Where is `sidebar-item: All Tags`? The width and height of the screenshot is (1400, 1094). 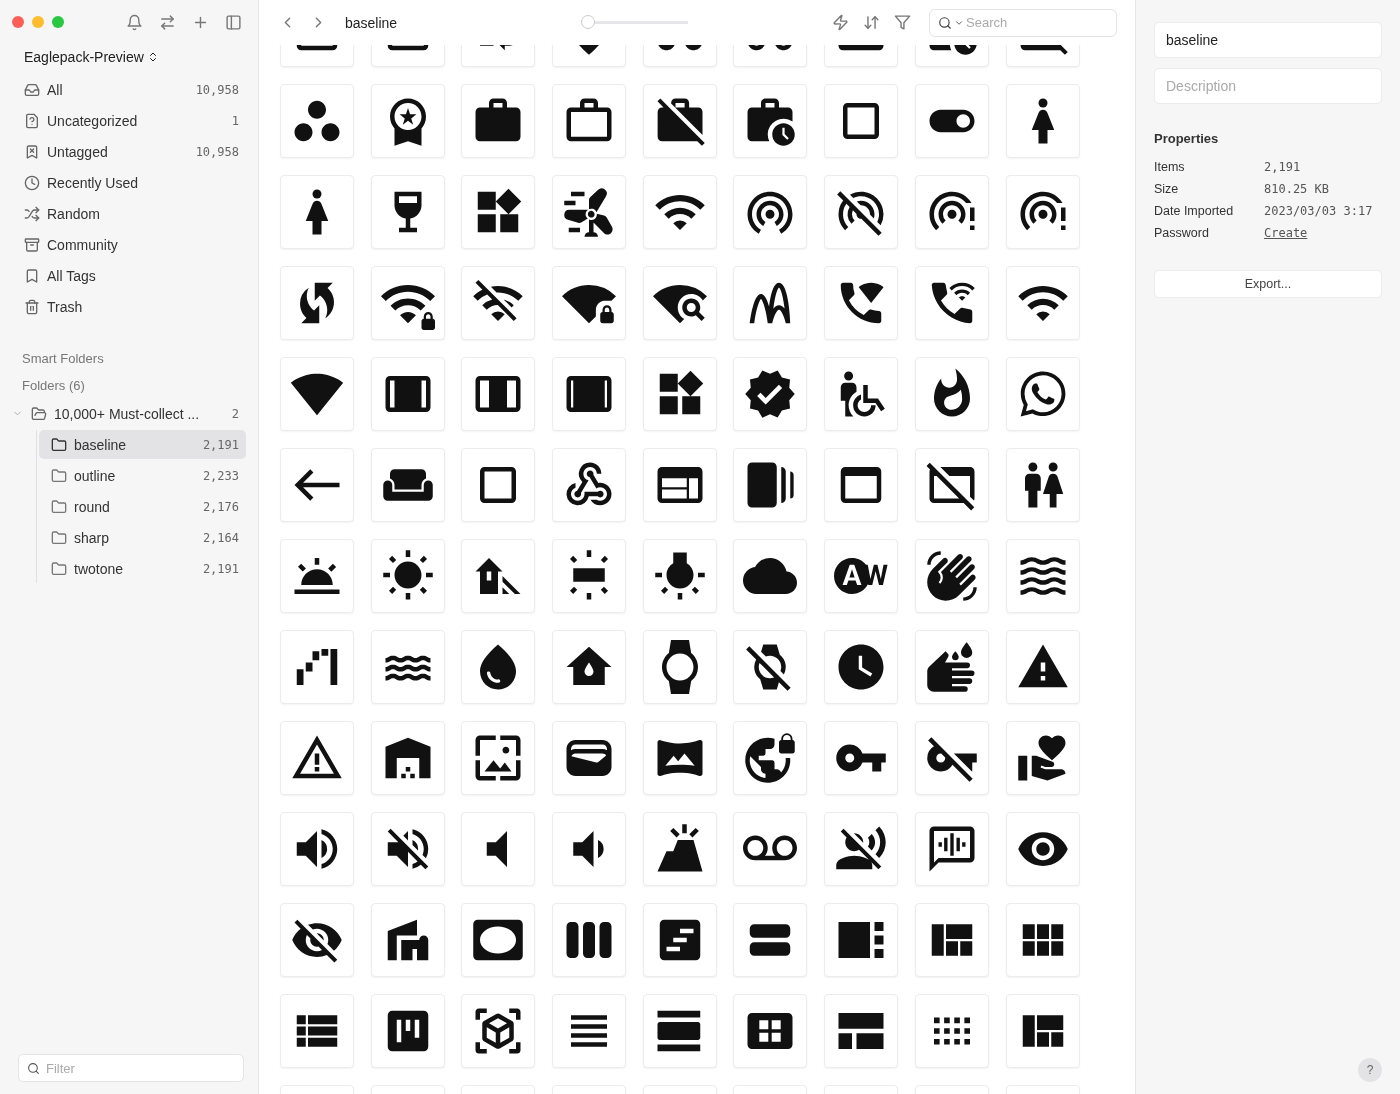
sidebar-item: All Tags is located at coordinates (129, 275).